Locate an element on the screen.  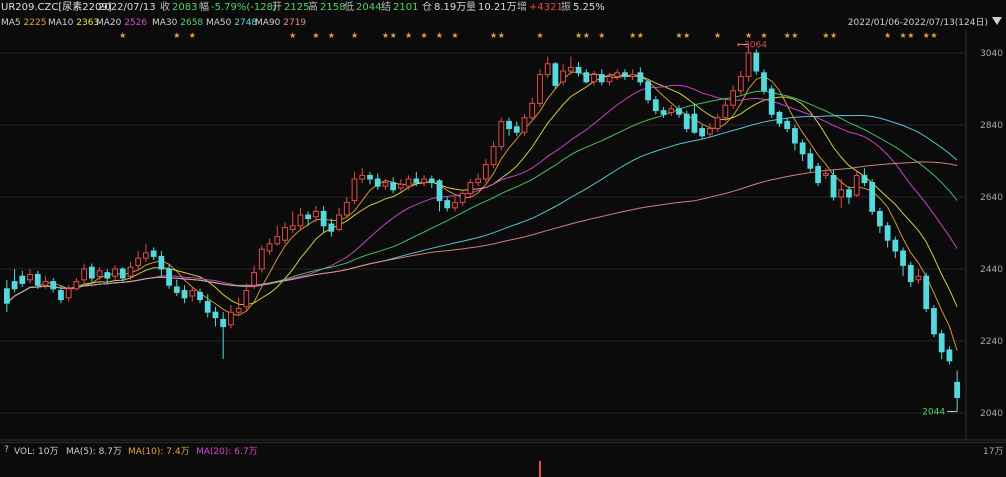
min-label: 2044 is located at coordinates (933, 413).